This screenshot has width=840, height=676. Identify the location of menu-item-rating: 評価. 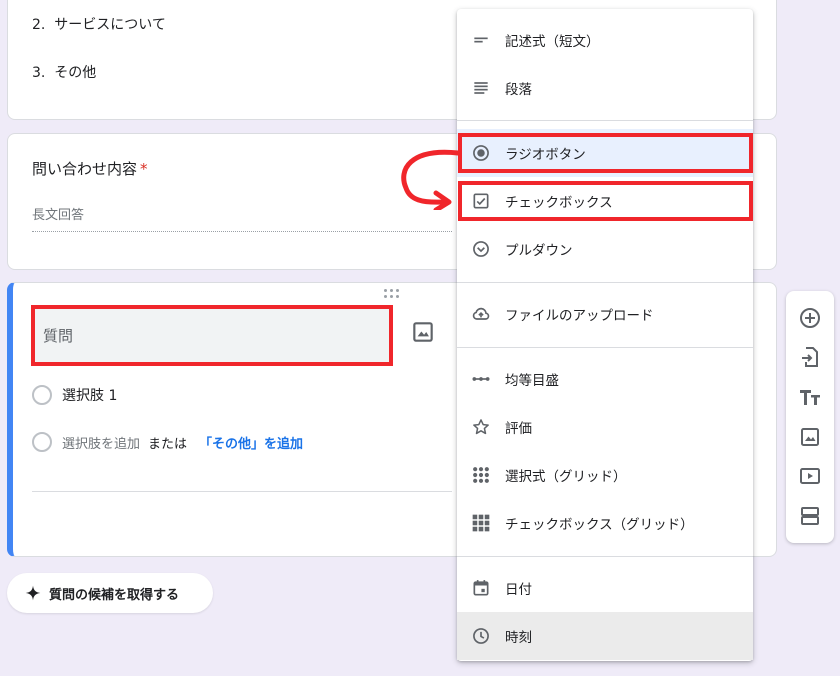
(605, 427).